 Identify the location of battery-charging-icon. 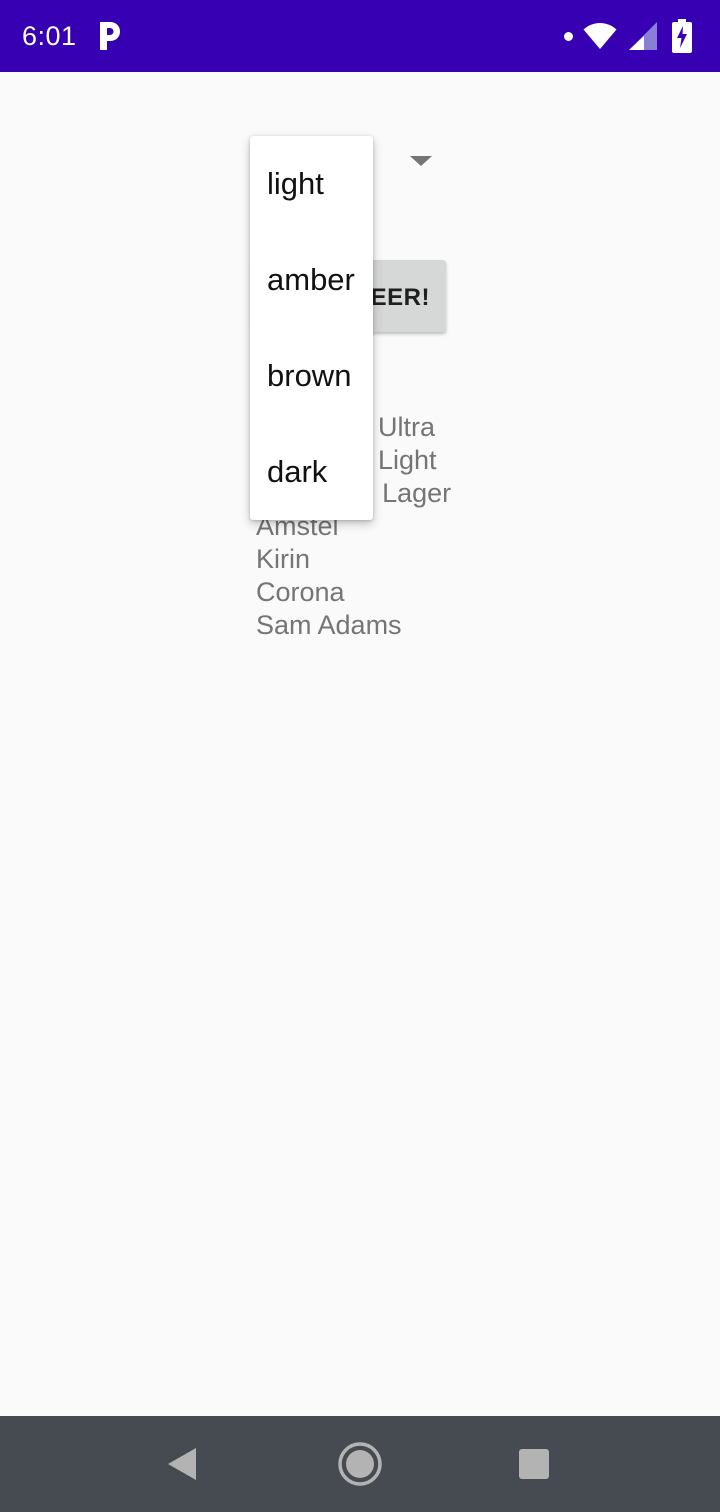
(682, 36).